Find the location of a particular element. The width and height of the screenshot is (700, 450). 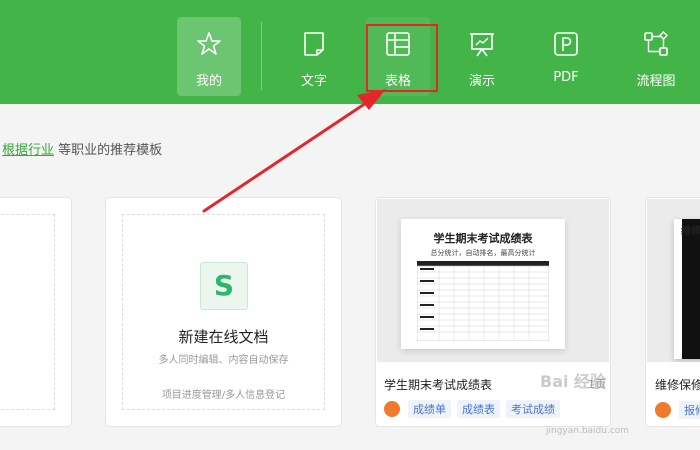

pdf-icon is located at coordinates (566, 44).